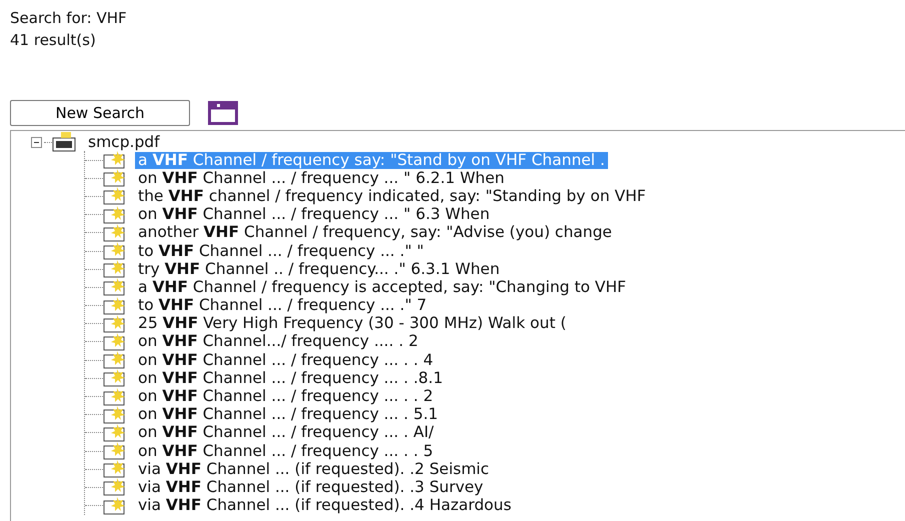  Describe the element at coordinates (278, 341) in the screenshot. I see `search-result-item: on VHF Channel.../ frequency .... . 2` at that location.